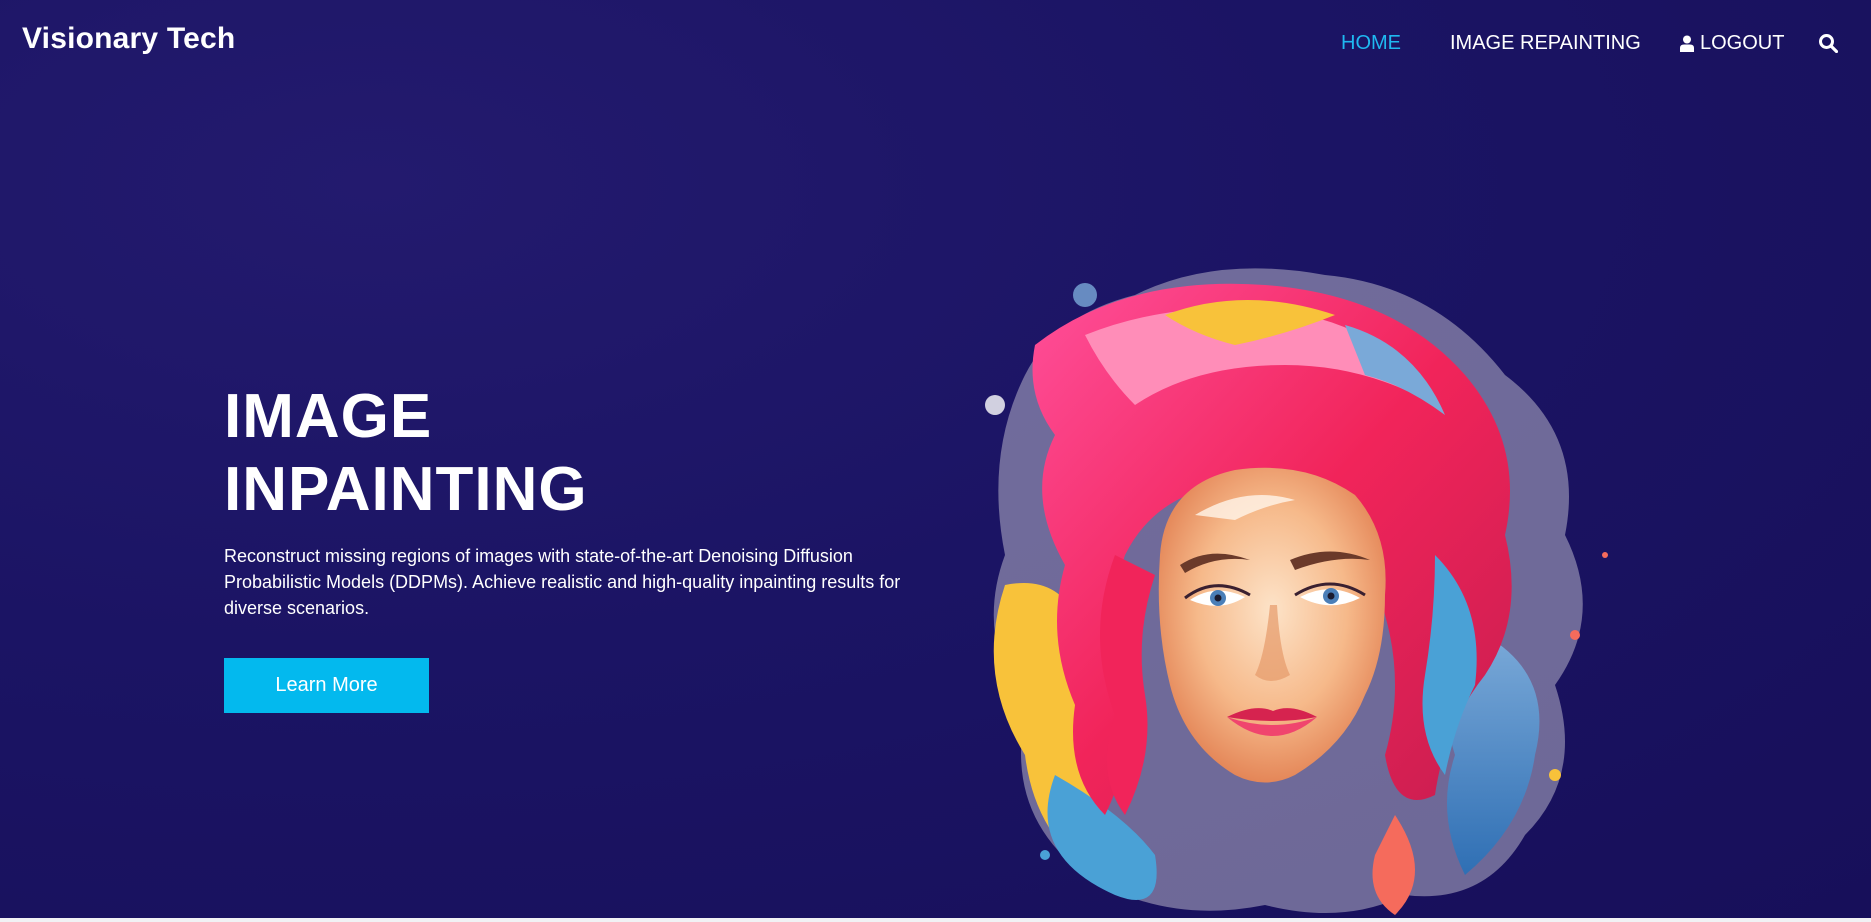 Image resolution: width=1871 pixels, height=922 pixels. What do you see at coordinates (1687, 43) in the screenshot?
I see `user-icon` at bounding box center [1687, 43].